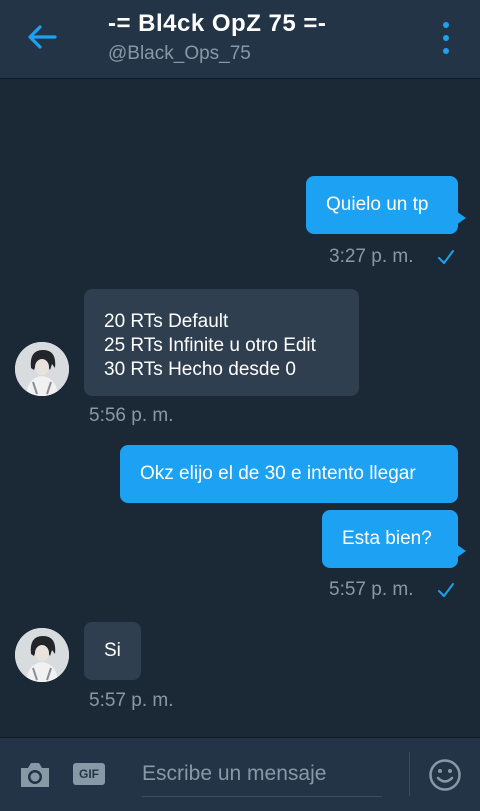 The height and width of the screenshot is (811, 480). I want to click on back-button, so click(42, 37).